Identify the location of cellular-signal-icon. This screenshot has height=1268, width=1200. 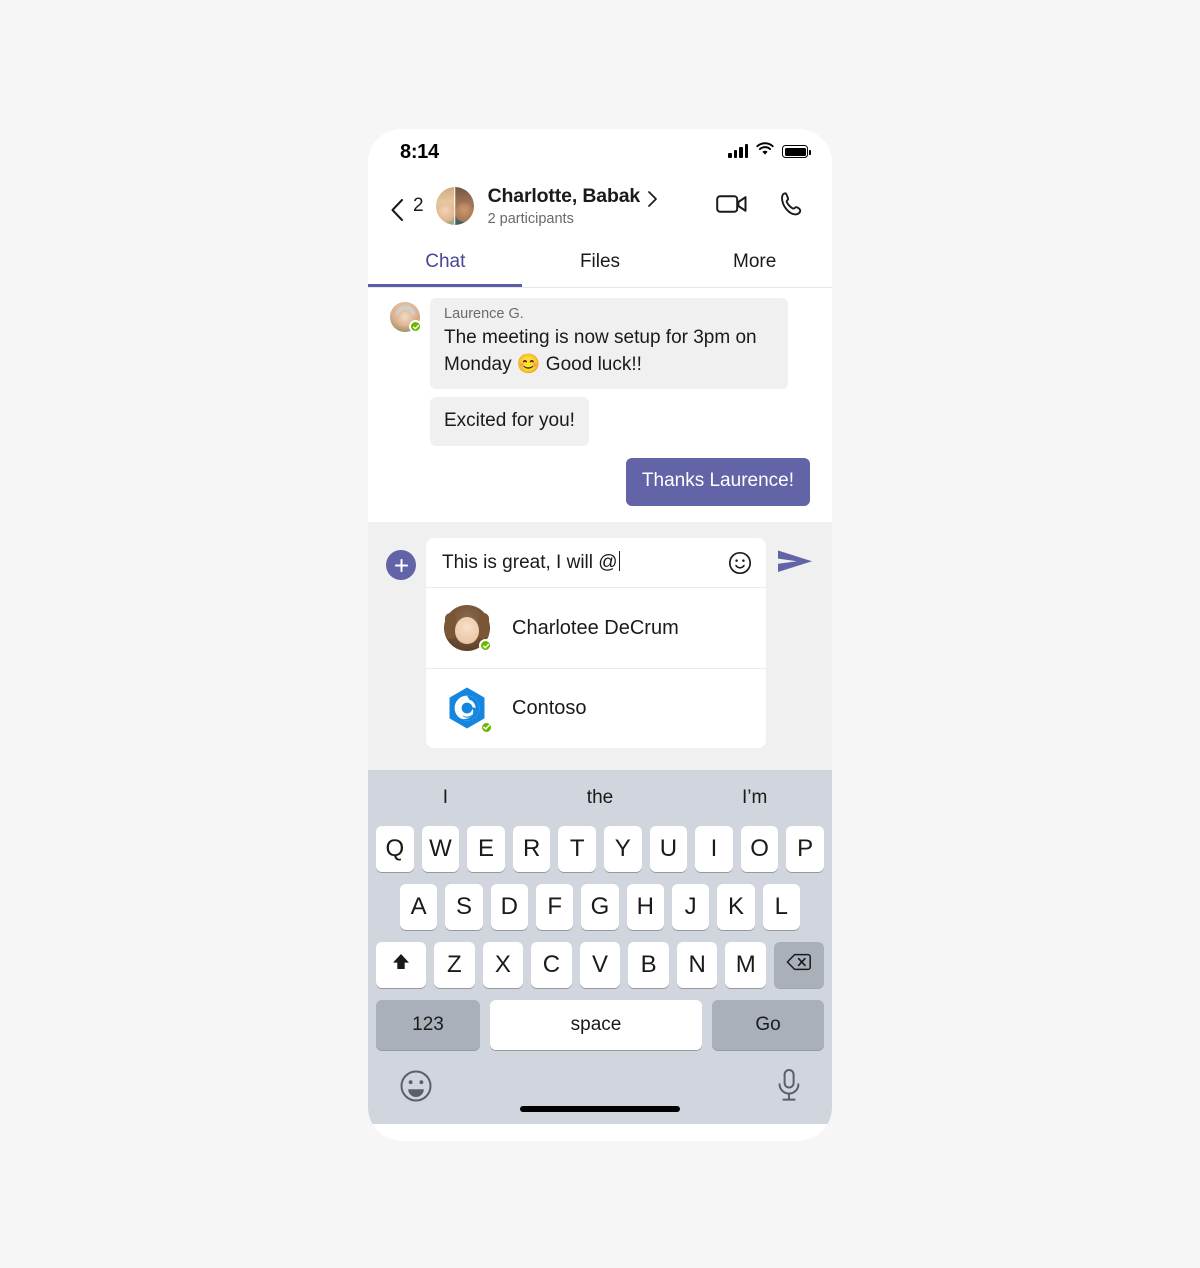
(738, 151).